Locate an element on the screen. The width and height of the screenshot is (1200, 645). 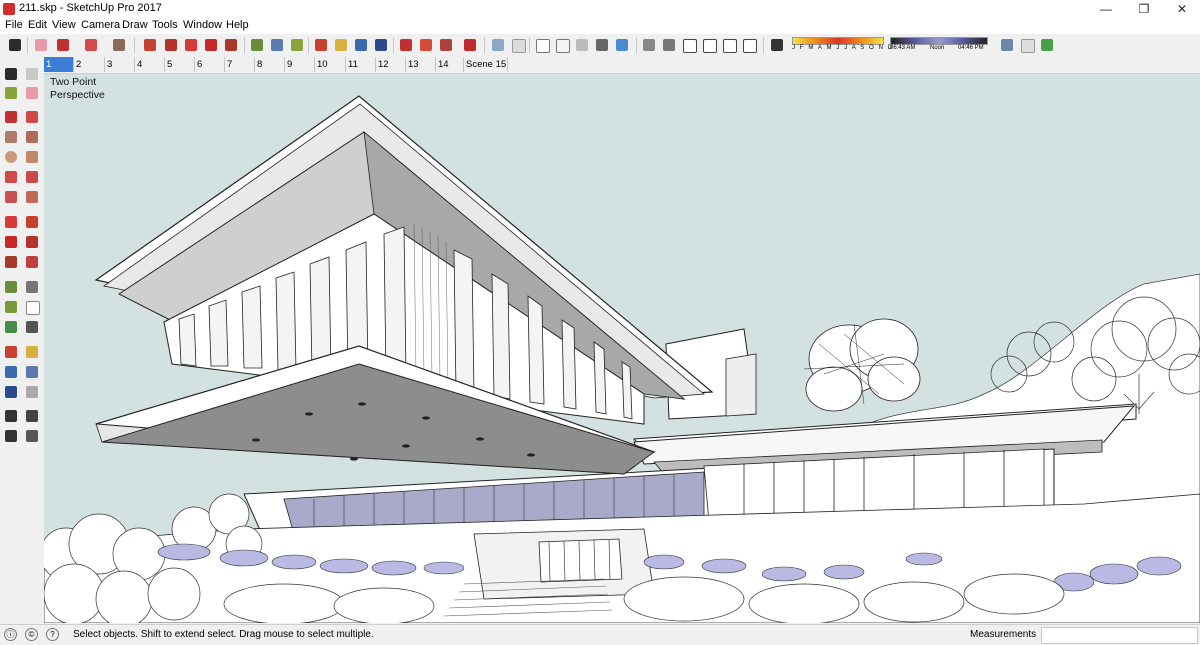
scene-tab-3: 3 is located at coordinates (120, 64).